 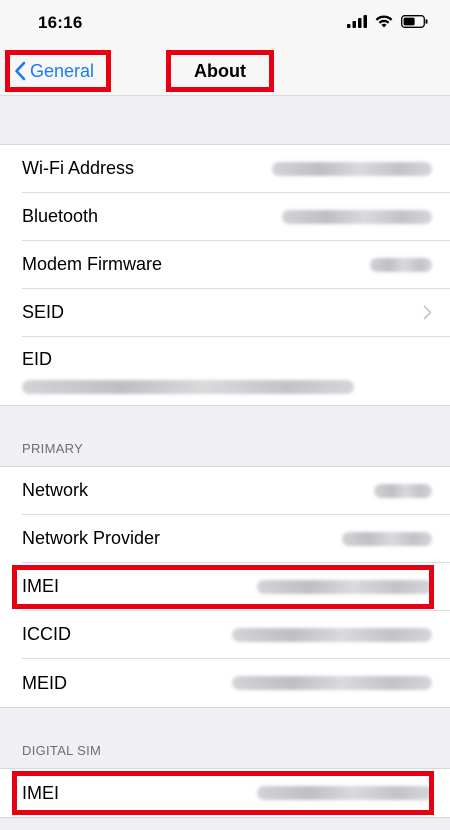 What do you see at coordinates (236, 371) in the screenshot?
I see `row-eid: EID` at bounding box center [236, 371].